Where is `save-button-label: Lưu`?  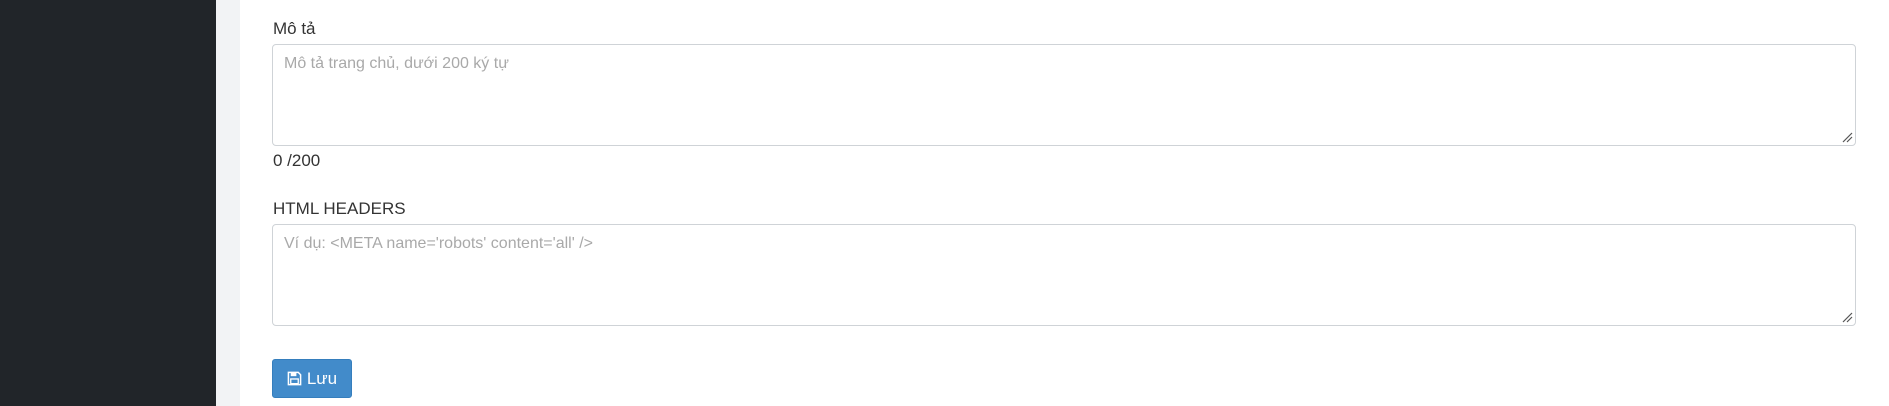
save-button-label: Lưu is located at coordinates (322, 378).